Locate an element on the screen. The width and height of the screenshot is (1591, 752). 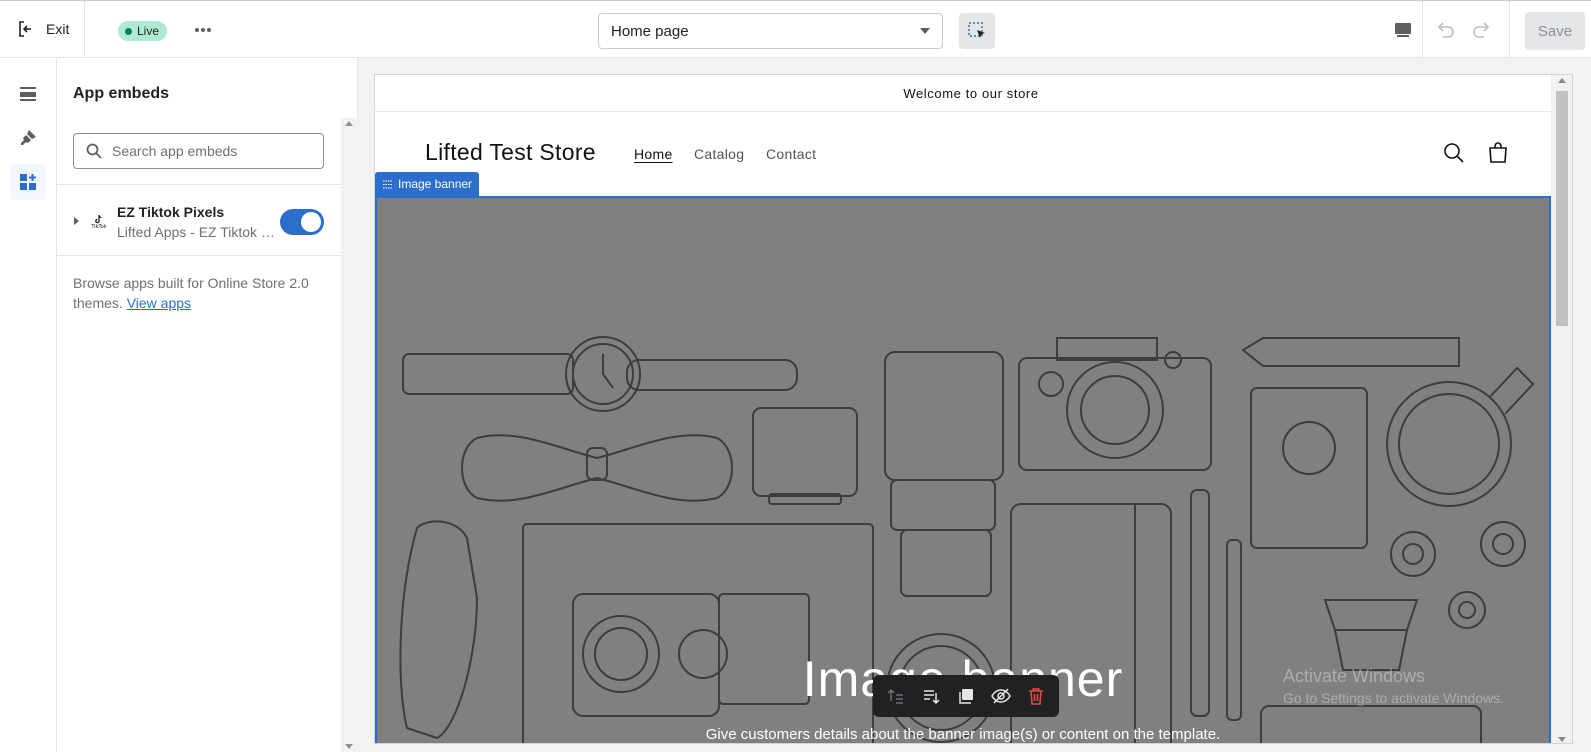
move-up-button is located at coordinates (896, 696).